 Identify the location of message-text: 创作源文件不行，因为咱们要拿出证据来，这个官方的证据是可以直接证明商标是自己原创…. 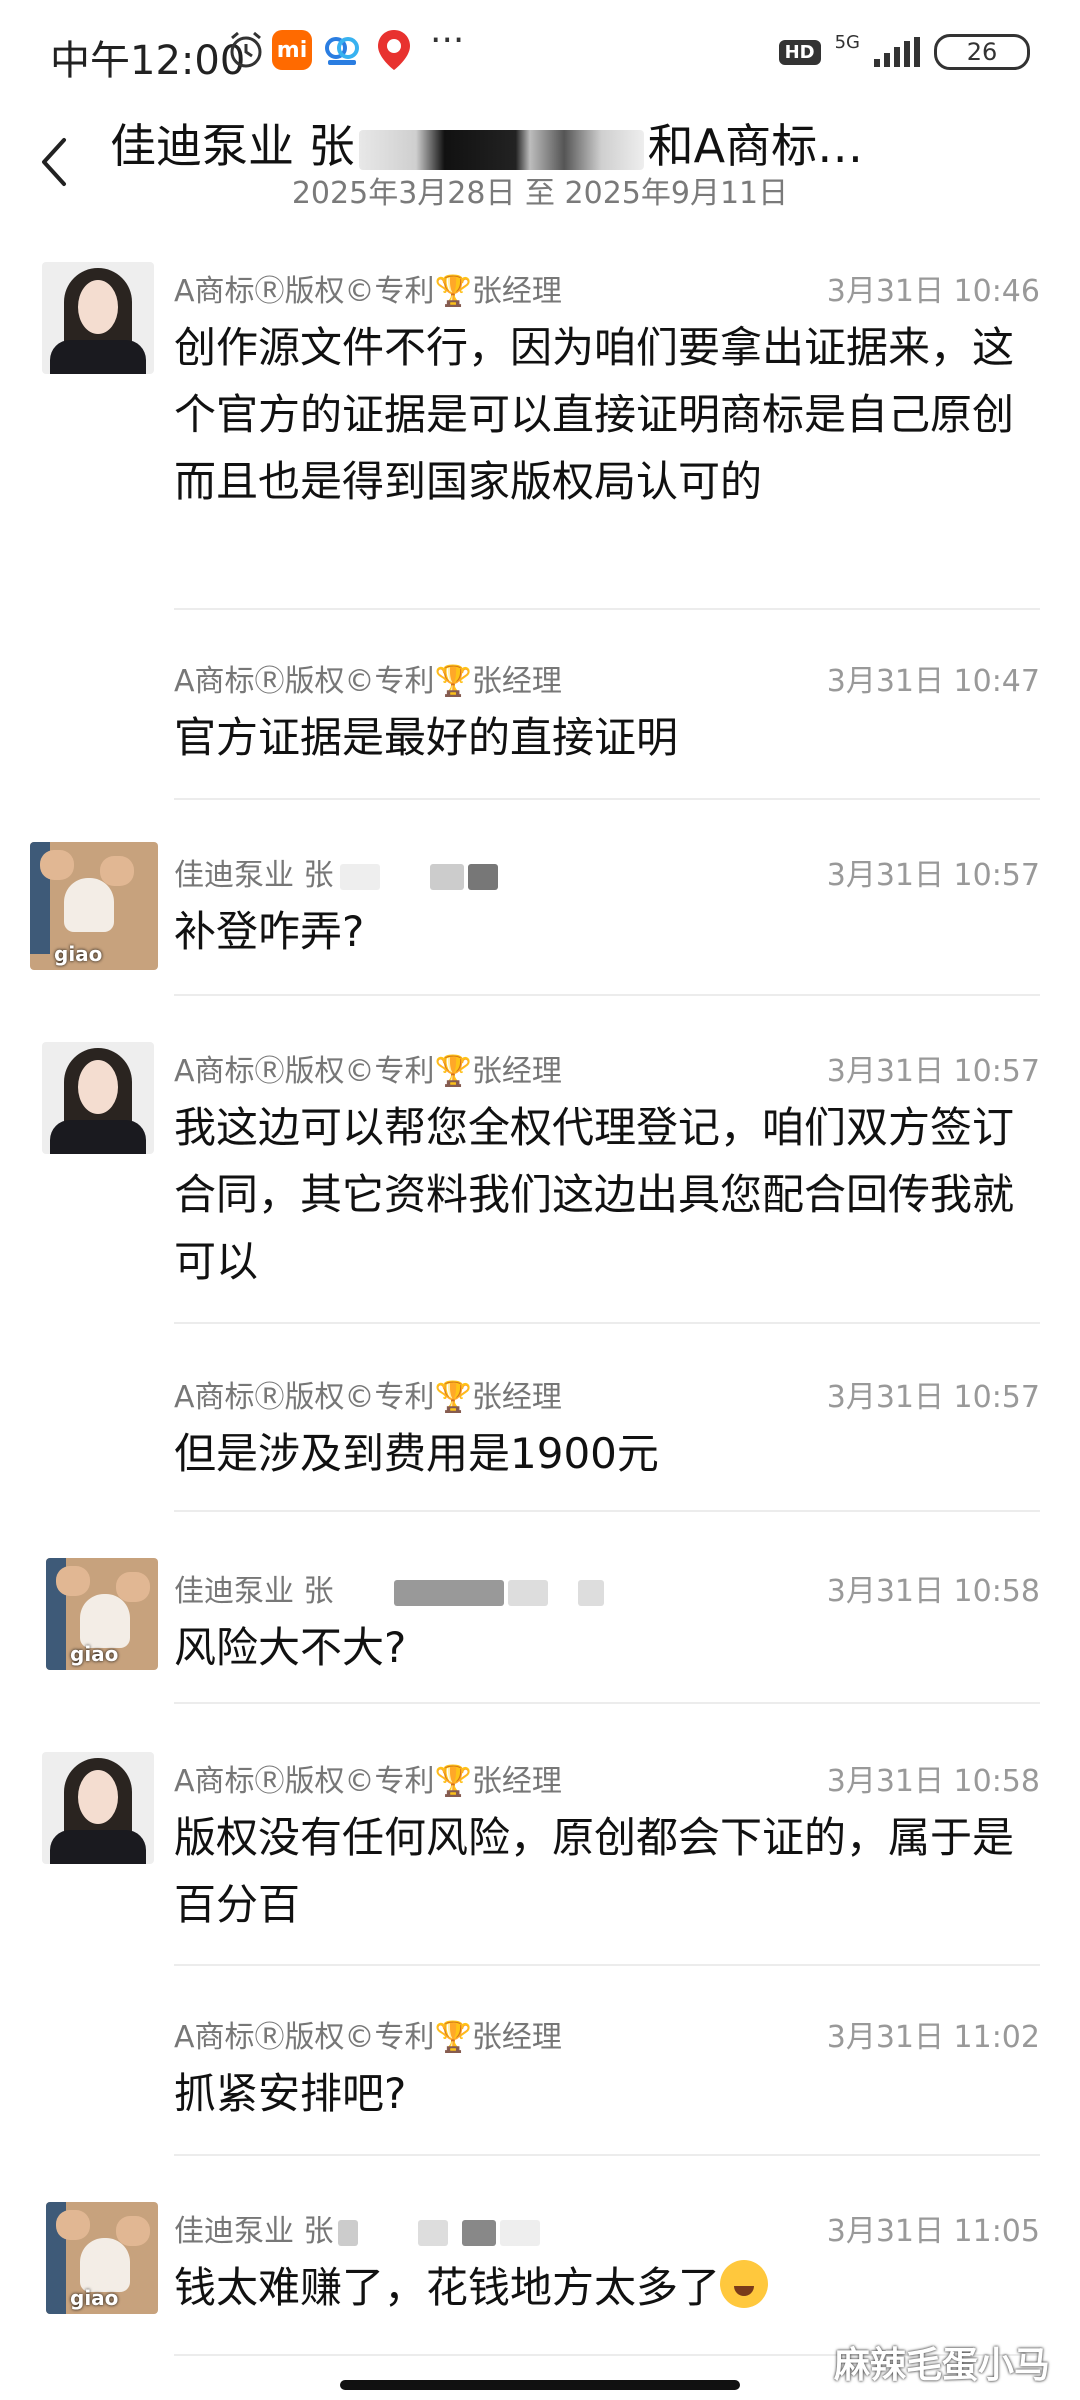
(594, 414).